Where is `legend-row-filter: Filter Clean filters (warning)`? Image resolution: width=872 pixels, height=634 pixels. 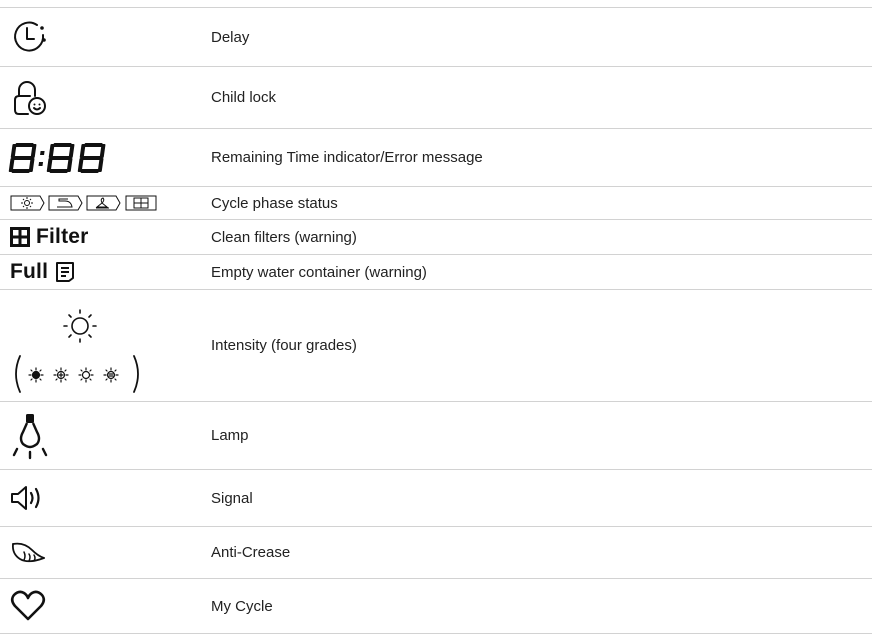 legend-row-filter: Filter Clean filters (warning) is located at coordinates (436, 236).